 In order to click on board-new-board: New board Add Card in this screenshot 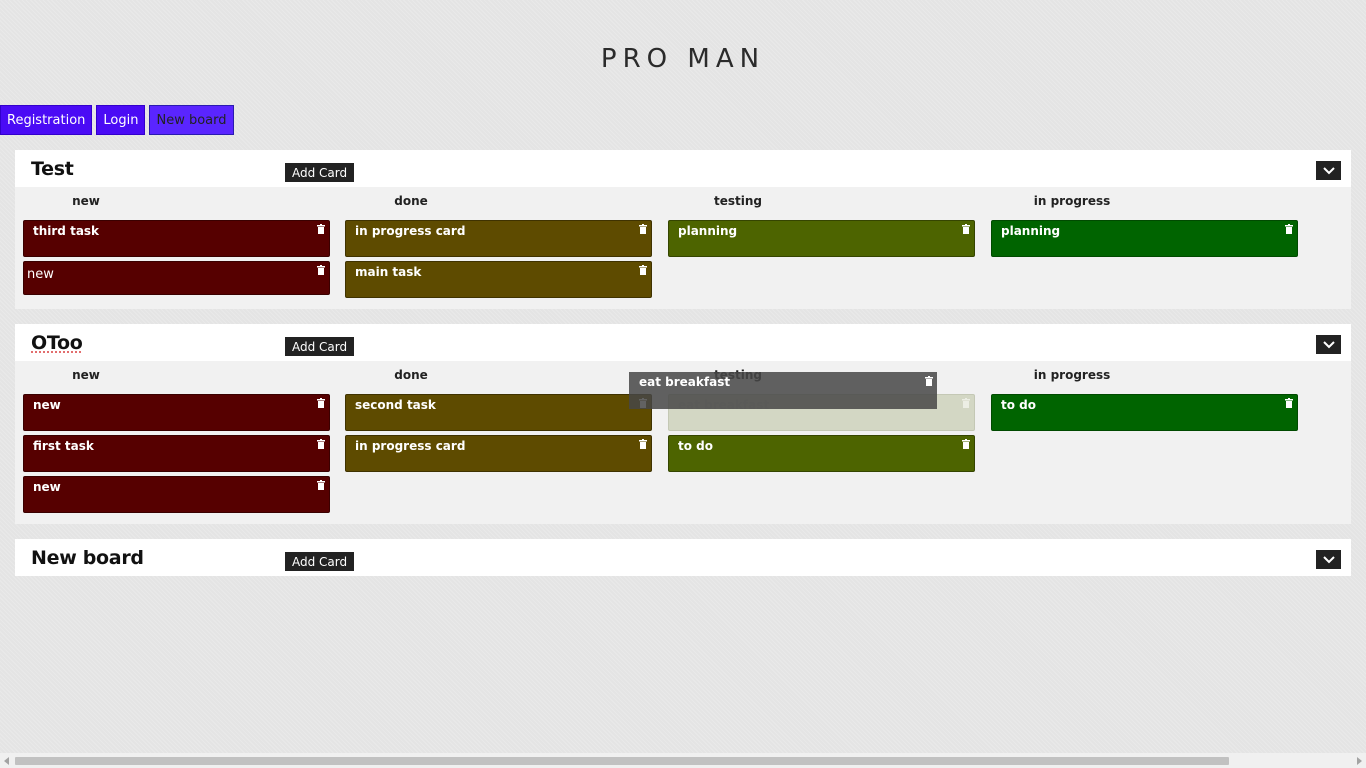, I will do `click(683, 557)`.